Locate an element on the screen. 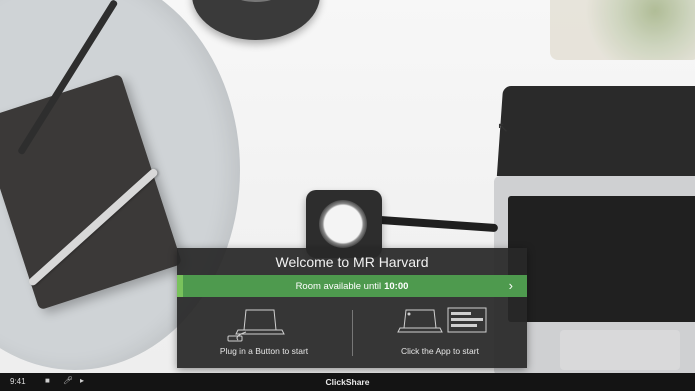 This screenshot has width=695, height=391. availability-time: 10:00 is located at coordinates (396, 286).